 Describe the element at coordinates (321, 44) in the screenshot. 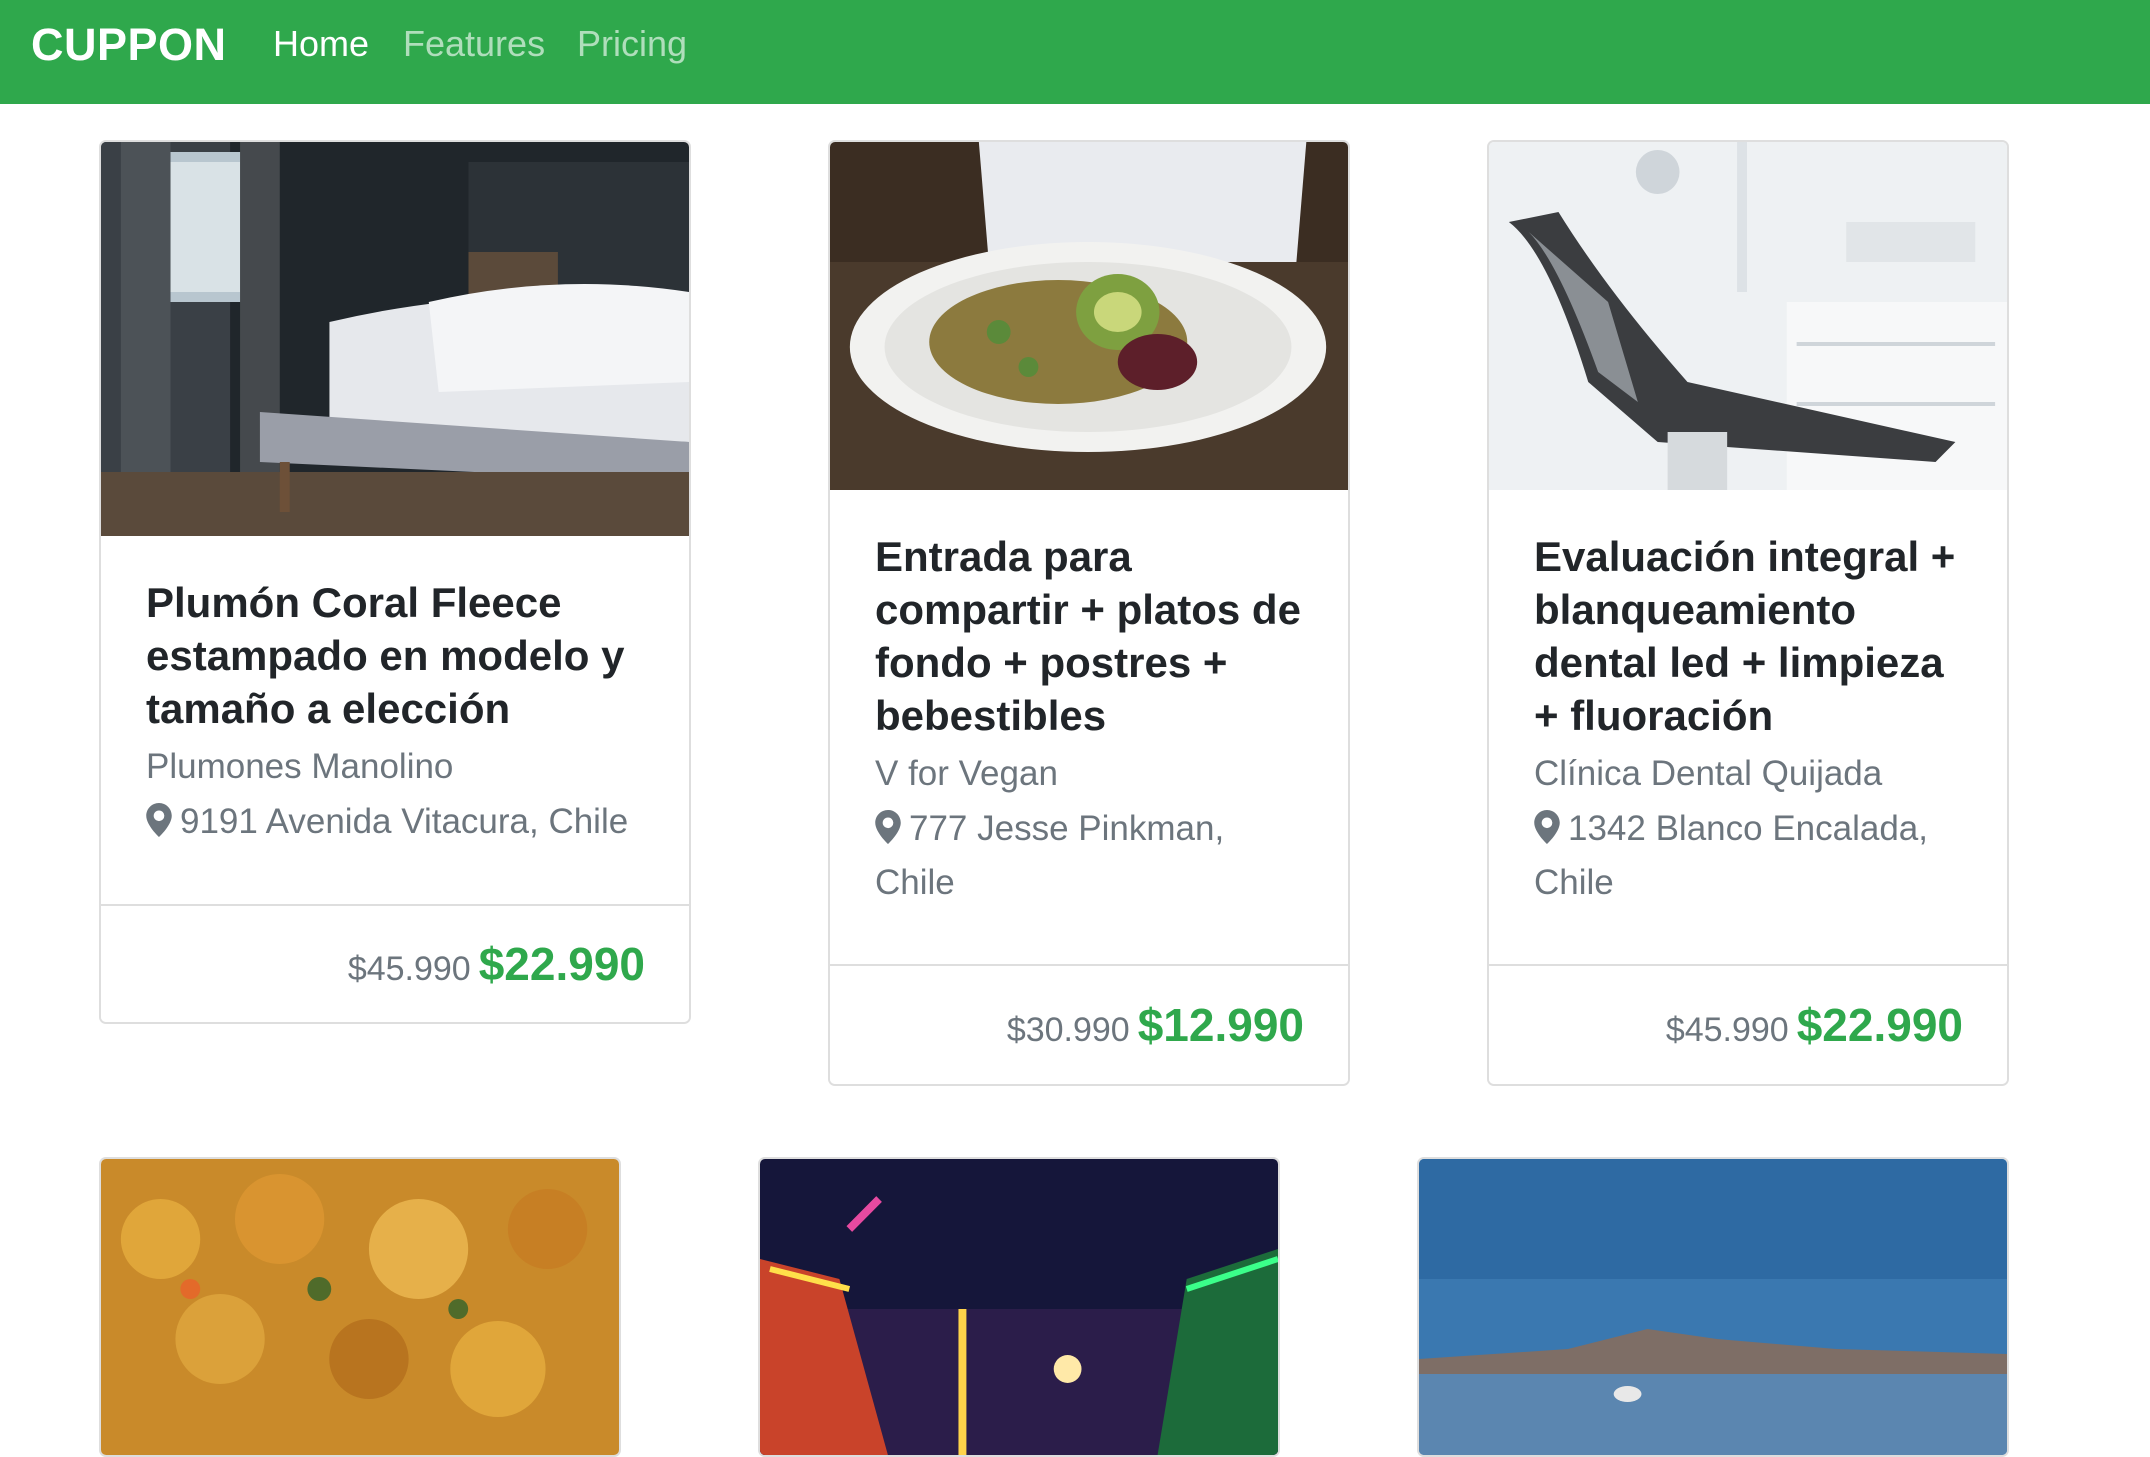

I see `nav-link-home: Home` at that location.